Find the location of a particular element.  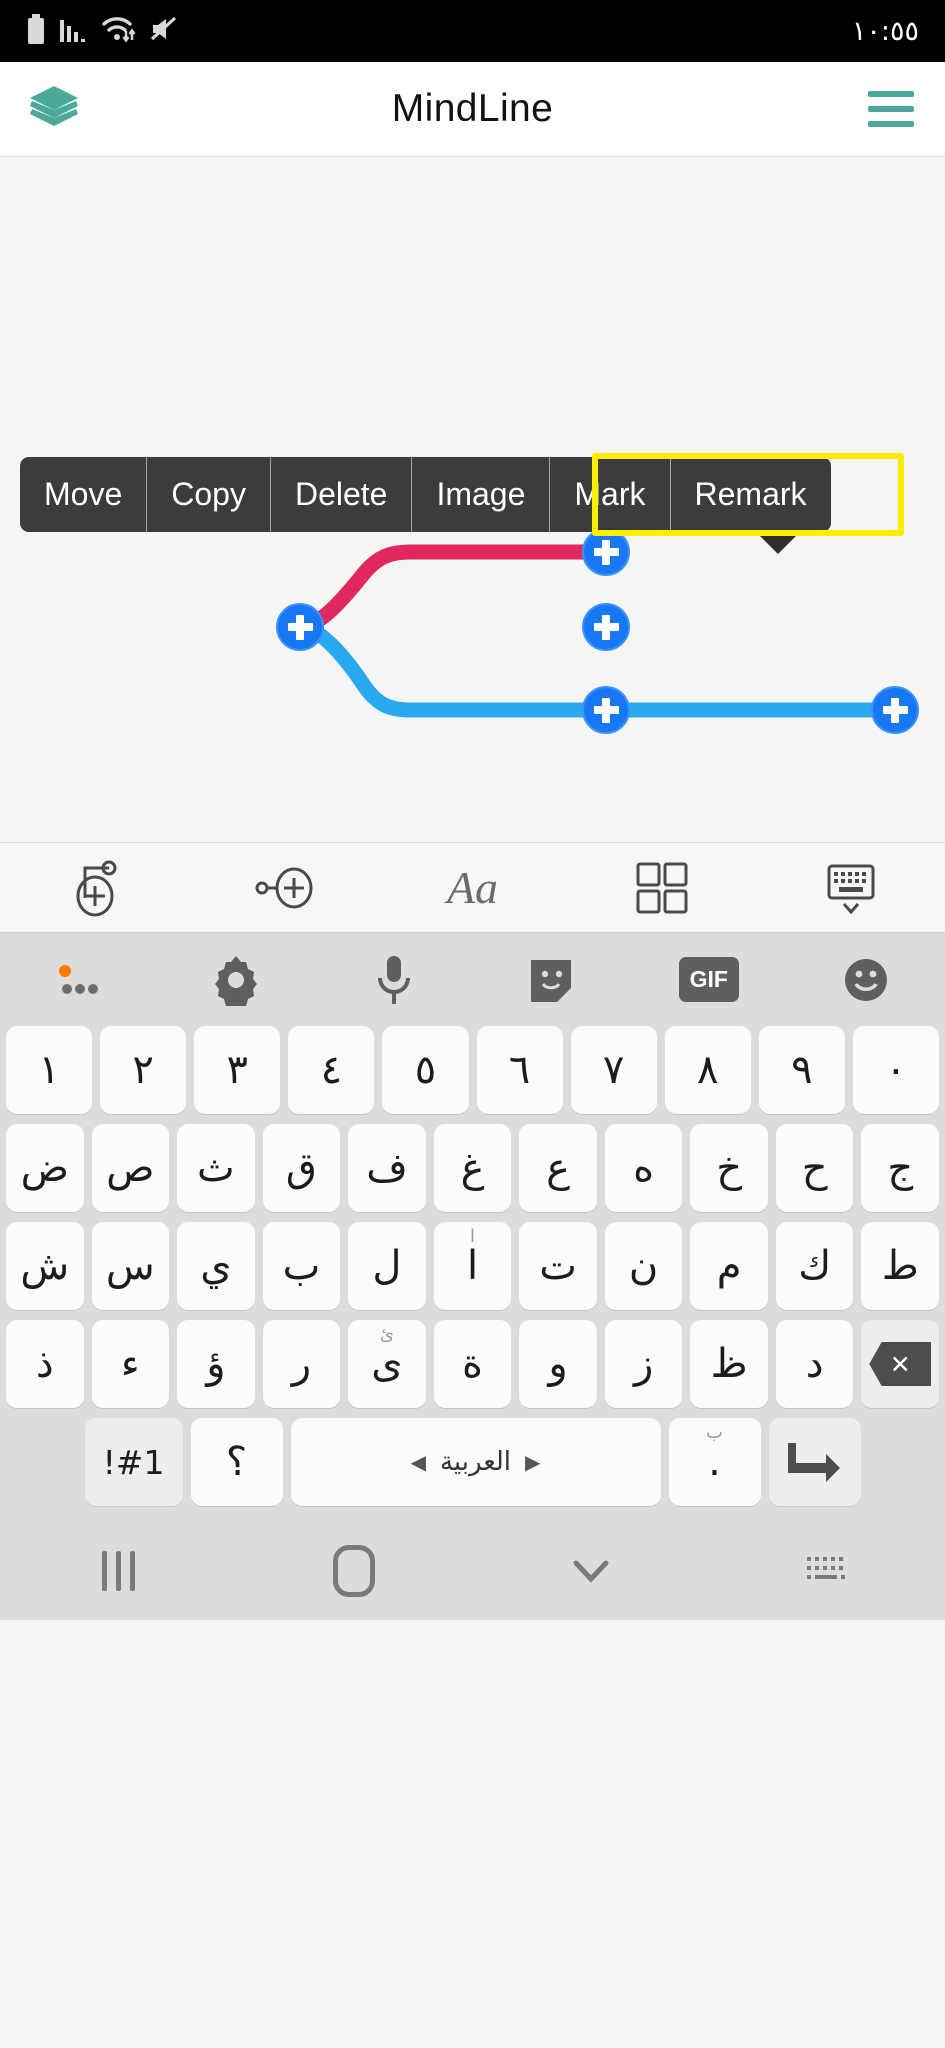

key-alef-label: ا is located at coordinates (472, 1266).